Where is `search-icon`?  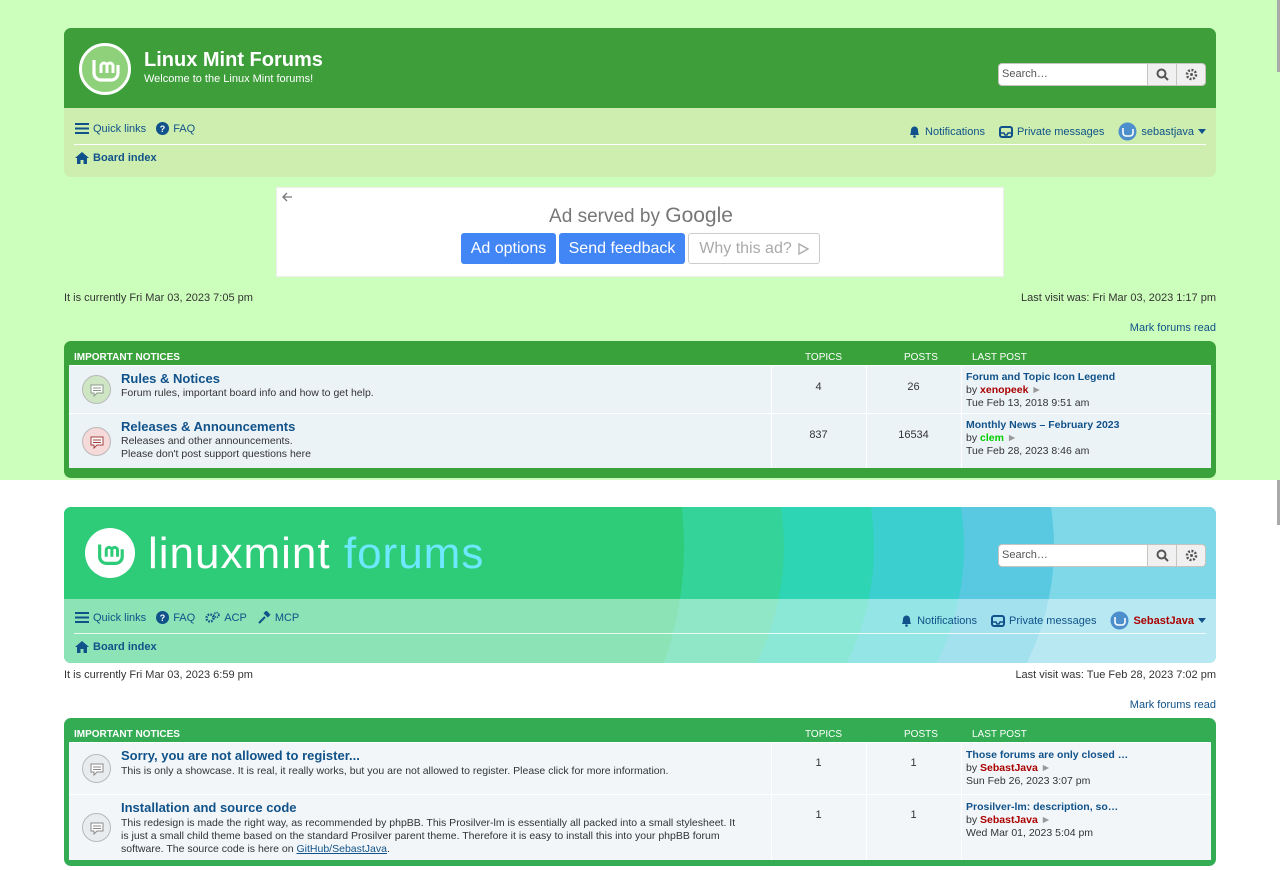
search-icon is located at coordinates (1162, 555).